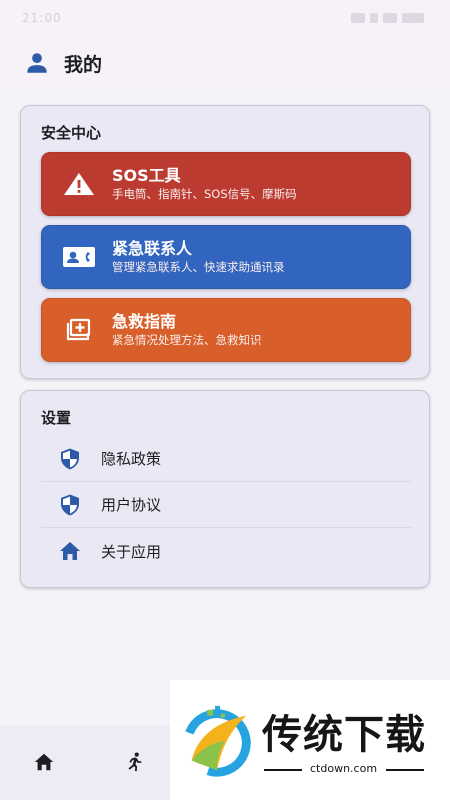 The width and height of the screenshot is (450, 800). I want to click on safety-center-title: 安全中心, so click(71, 133).